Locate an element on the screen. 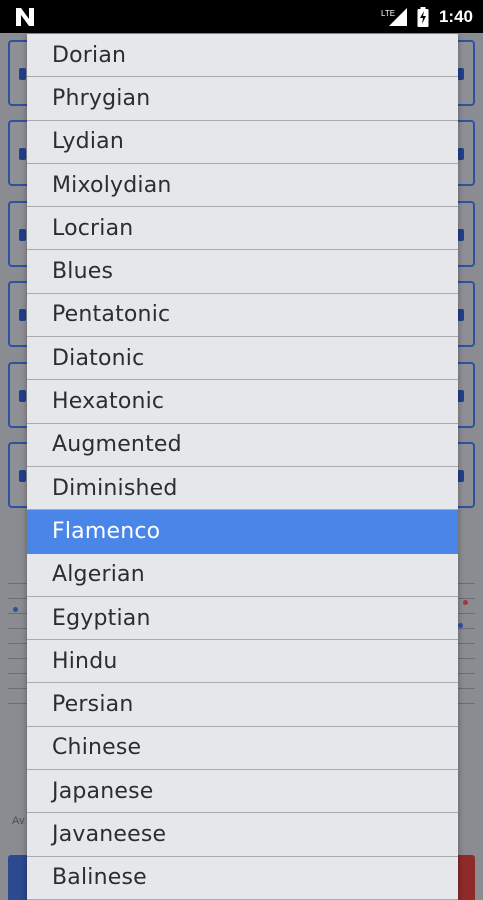  scale-option-mixolydian: Mixolydian is located at coordinates (242, 186).